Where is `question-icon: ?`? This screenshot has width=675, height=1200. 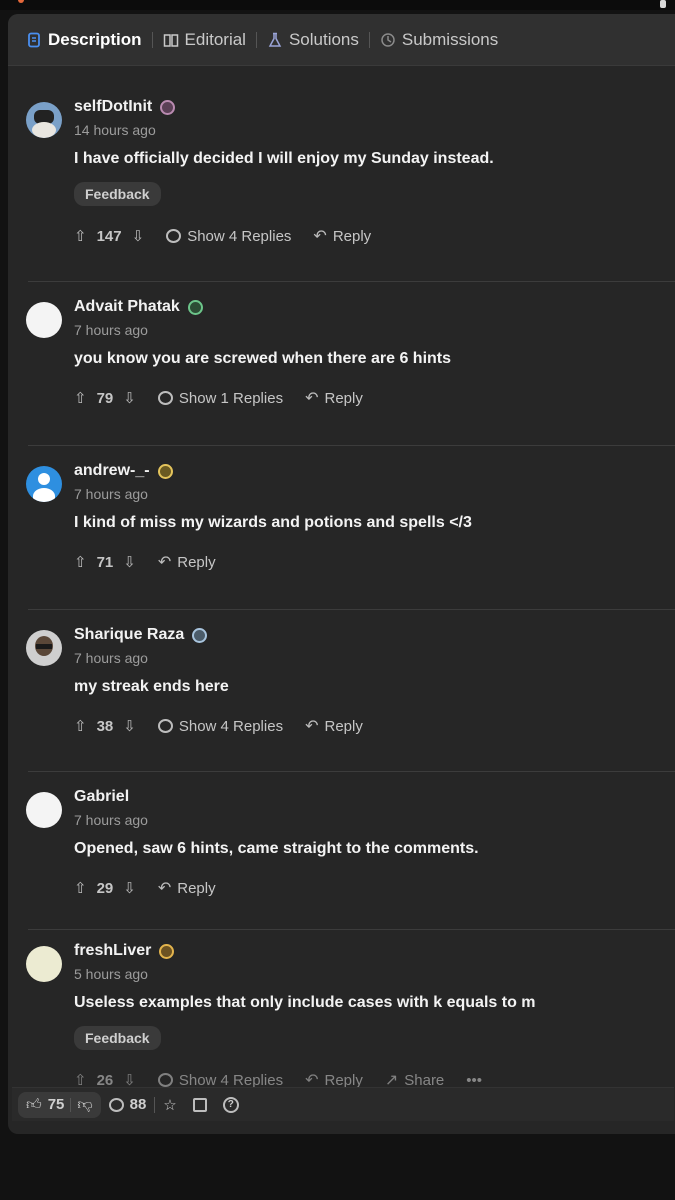
question-icon: ? is located at coordinates (230, 1104).